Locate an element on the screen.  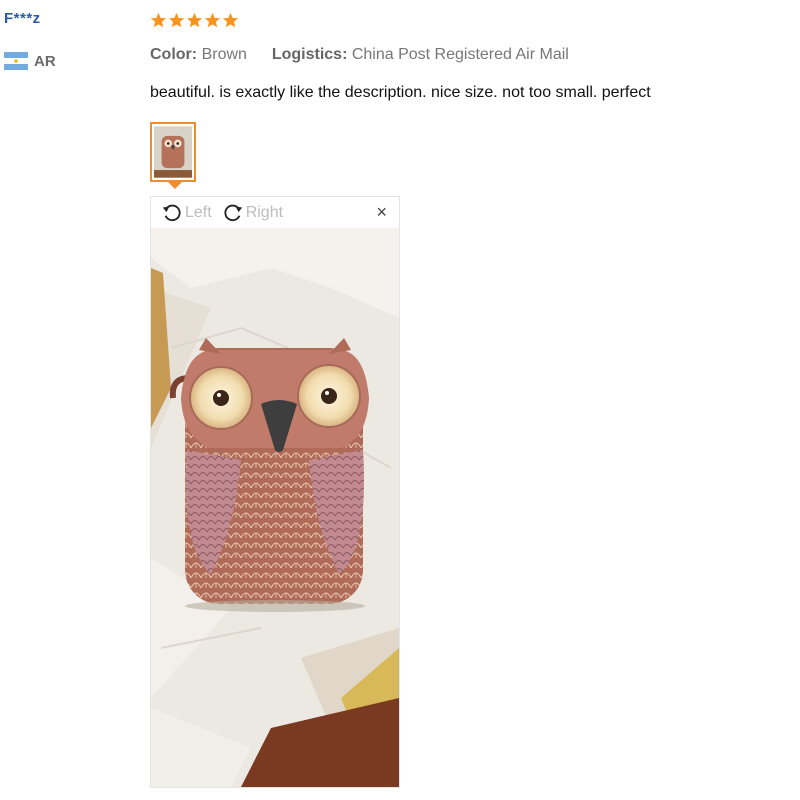
star-rating is located at coordinates (194, 20).